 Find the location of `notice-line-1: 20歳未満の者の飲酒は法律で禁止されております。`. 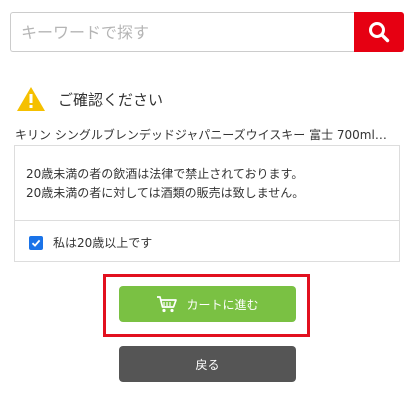

notice-line-1: 20歳未満の者の飲酒は法律で禁止されております。 is located at coordinates (165, 174).